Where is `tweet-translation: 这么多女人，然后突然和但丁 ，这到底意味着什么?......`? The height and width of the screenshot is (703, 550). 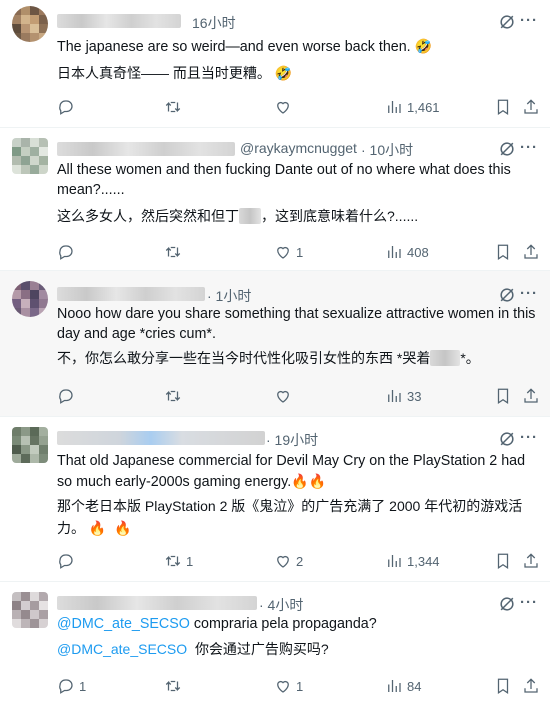 tweet-translation: 这么多女人，然后突然和但丁 ，这到底意味着什么?...... is located at coordinates (238, 216).